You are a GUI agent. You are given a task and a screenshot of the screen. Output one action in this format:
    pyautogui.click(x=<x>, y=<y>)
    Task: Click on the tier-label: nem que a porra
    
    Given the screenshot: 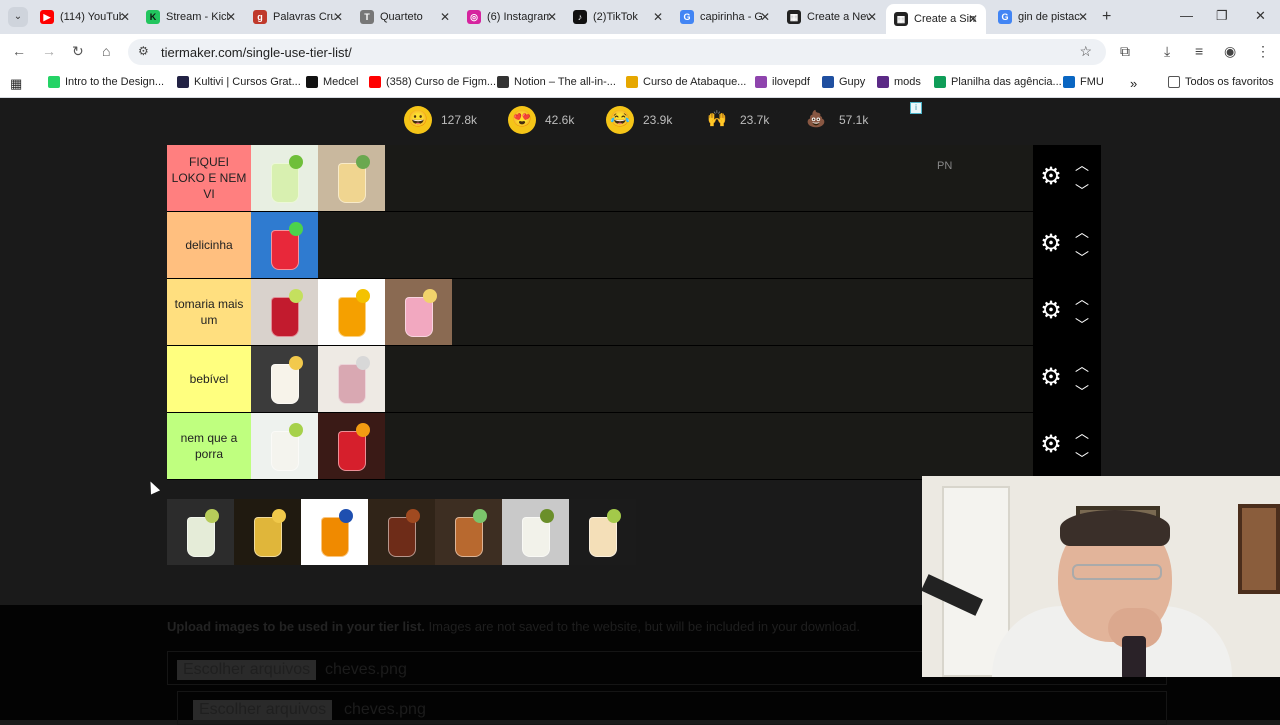 What is the action you would take?
    pyautogui.click(x=209, y=446)
    